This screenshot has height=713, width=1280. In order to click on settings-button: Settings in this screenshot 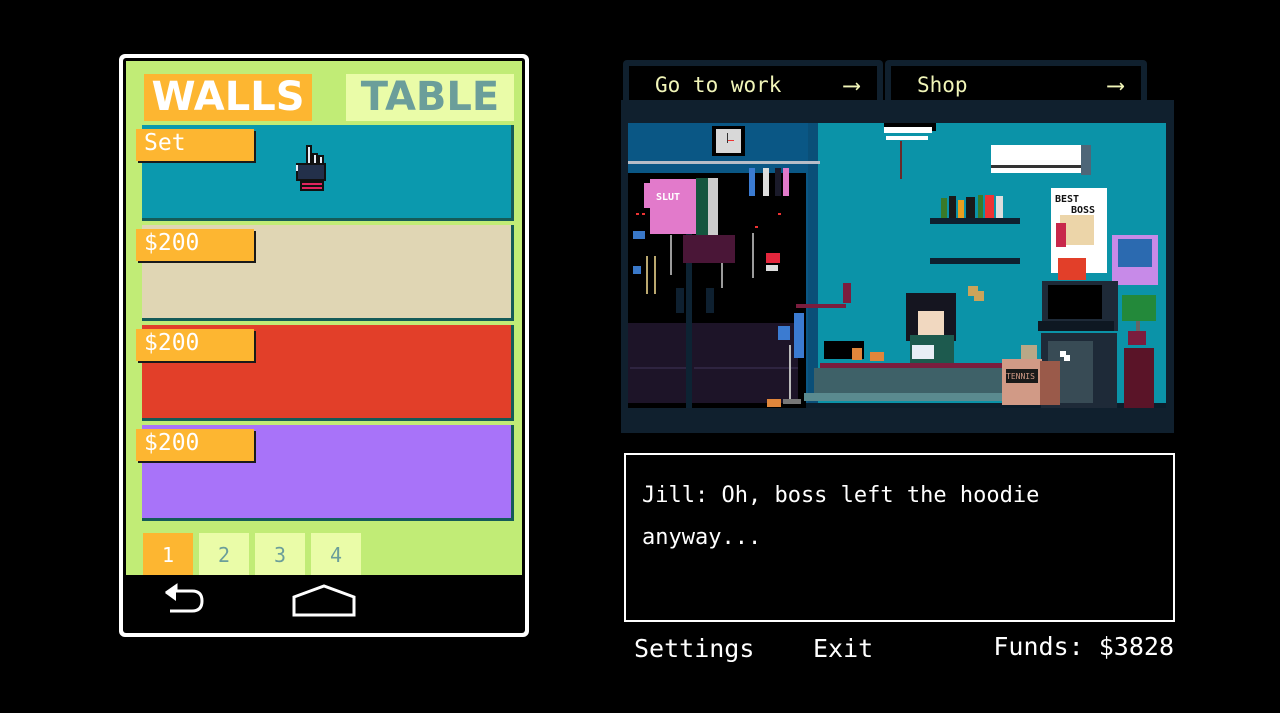, I will do `click(694, 648)`.